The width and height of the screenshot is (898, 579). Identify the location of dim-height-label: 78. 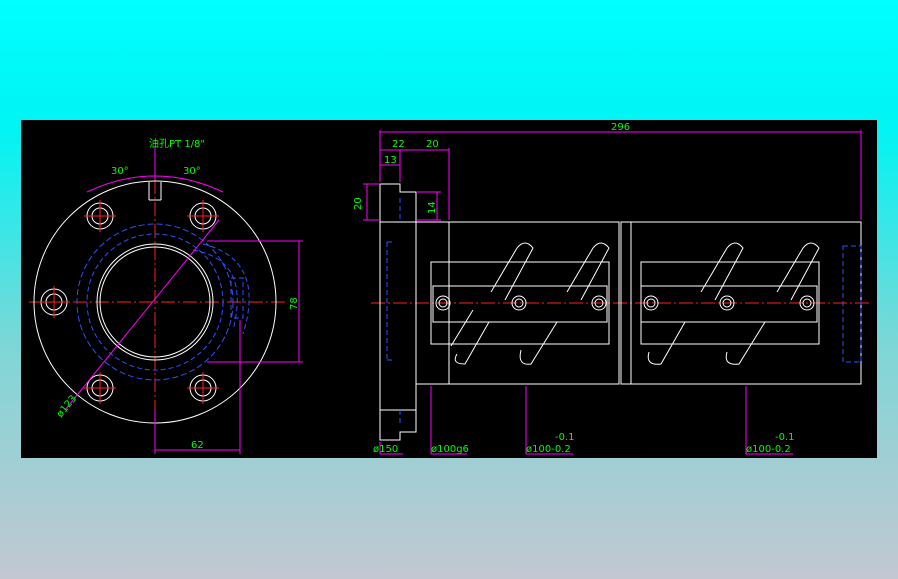
(294, 303).